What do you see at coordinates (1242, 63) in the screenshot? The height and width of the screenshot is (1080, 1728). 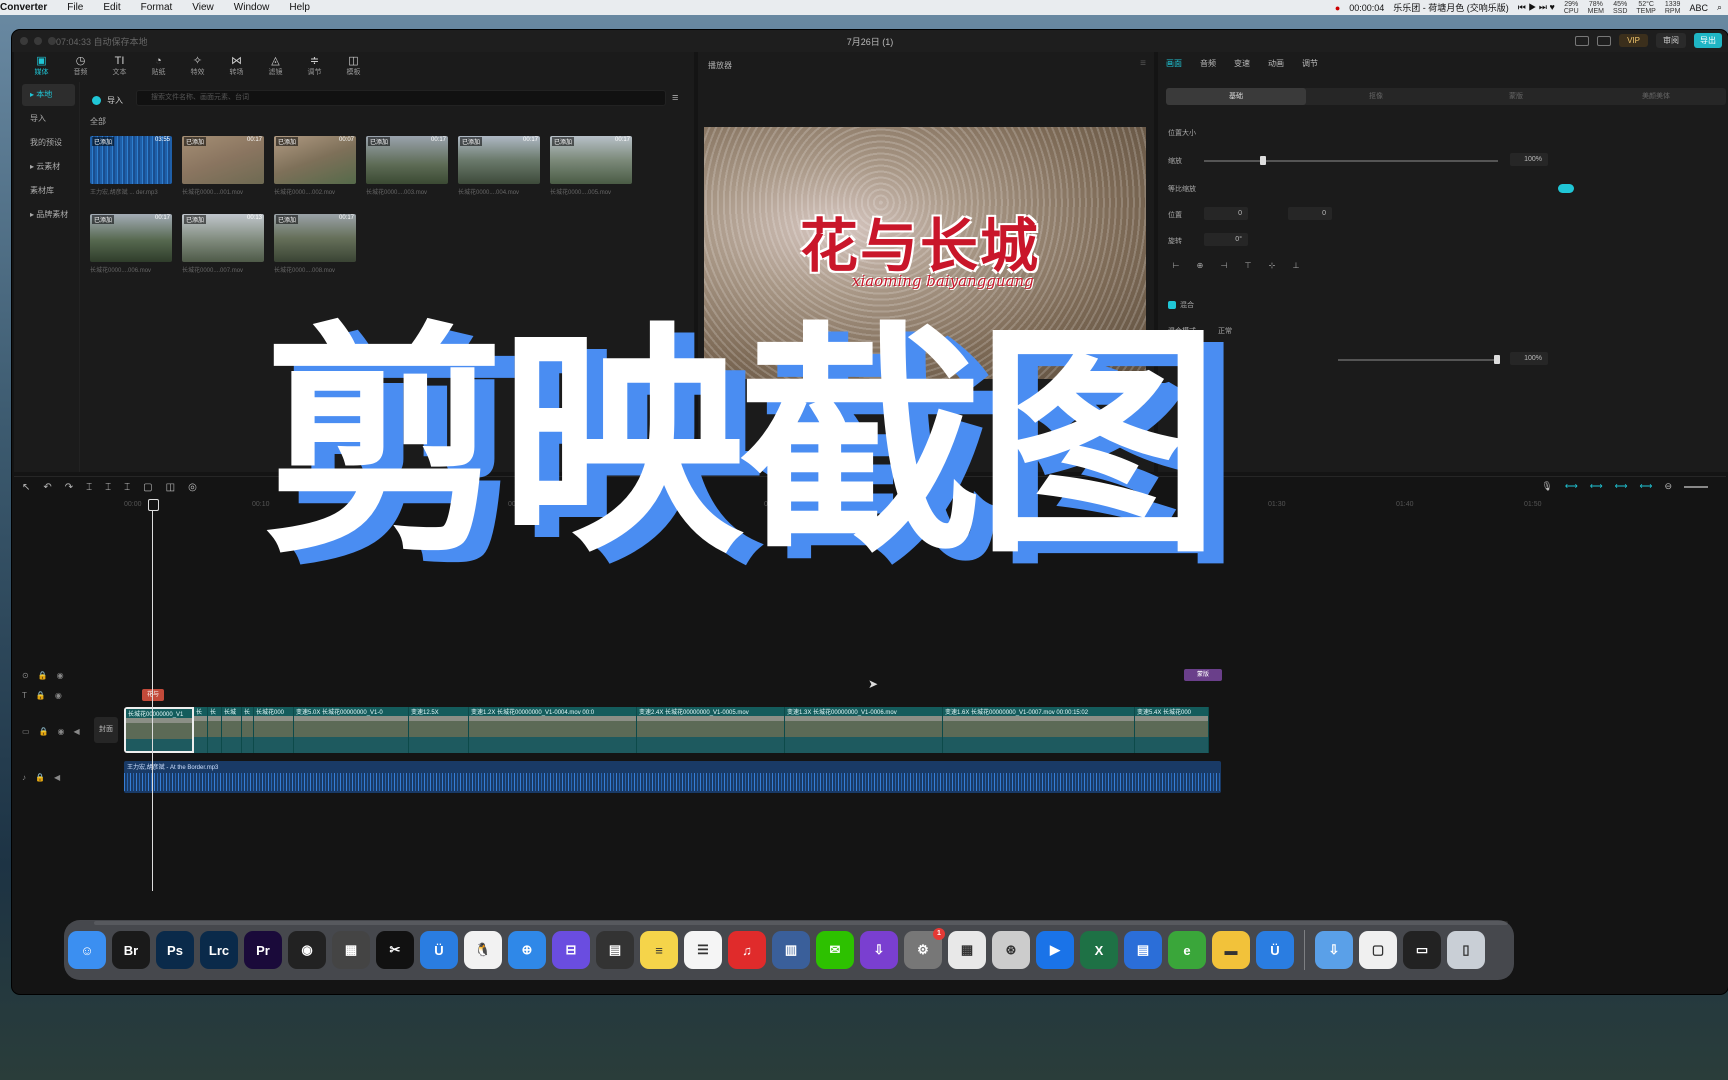 I see `properties-tab: 变速` at bounding box center [1242, 63].